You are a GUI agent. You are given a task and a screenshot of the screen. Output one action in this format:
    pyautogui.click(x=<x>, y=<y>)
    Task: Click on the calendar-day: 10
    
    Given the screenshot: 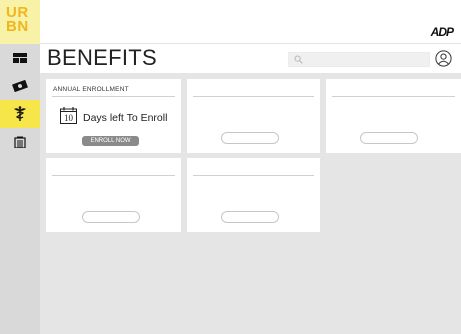 What is the action you would take?
    pyautogui.click(x=69, y=118)
    